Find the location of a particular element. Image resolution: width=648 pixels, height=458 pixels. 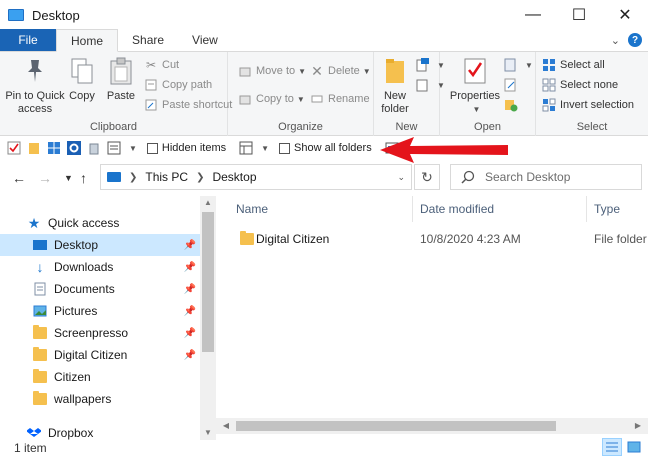

new-folder-button: New folder is located at coordinates (395, 86).